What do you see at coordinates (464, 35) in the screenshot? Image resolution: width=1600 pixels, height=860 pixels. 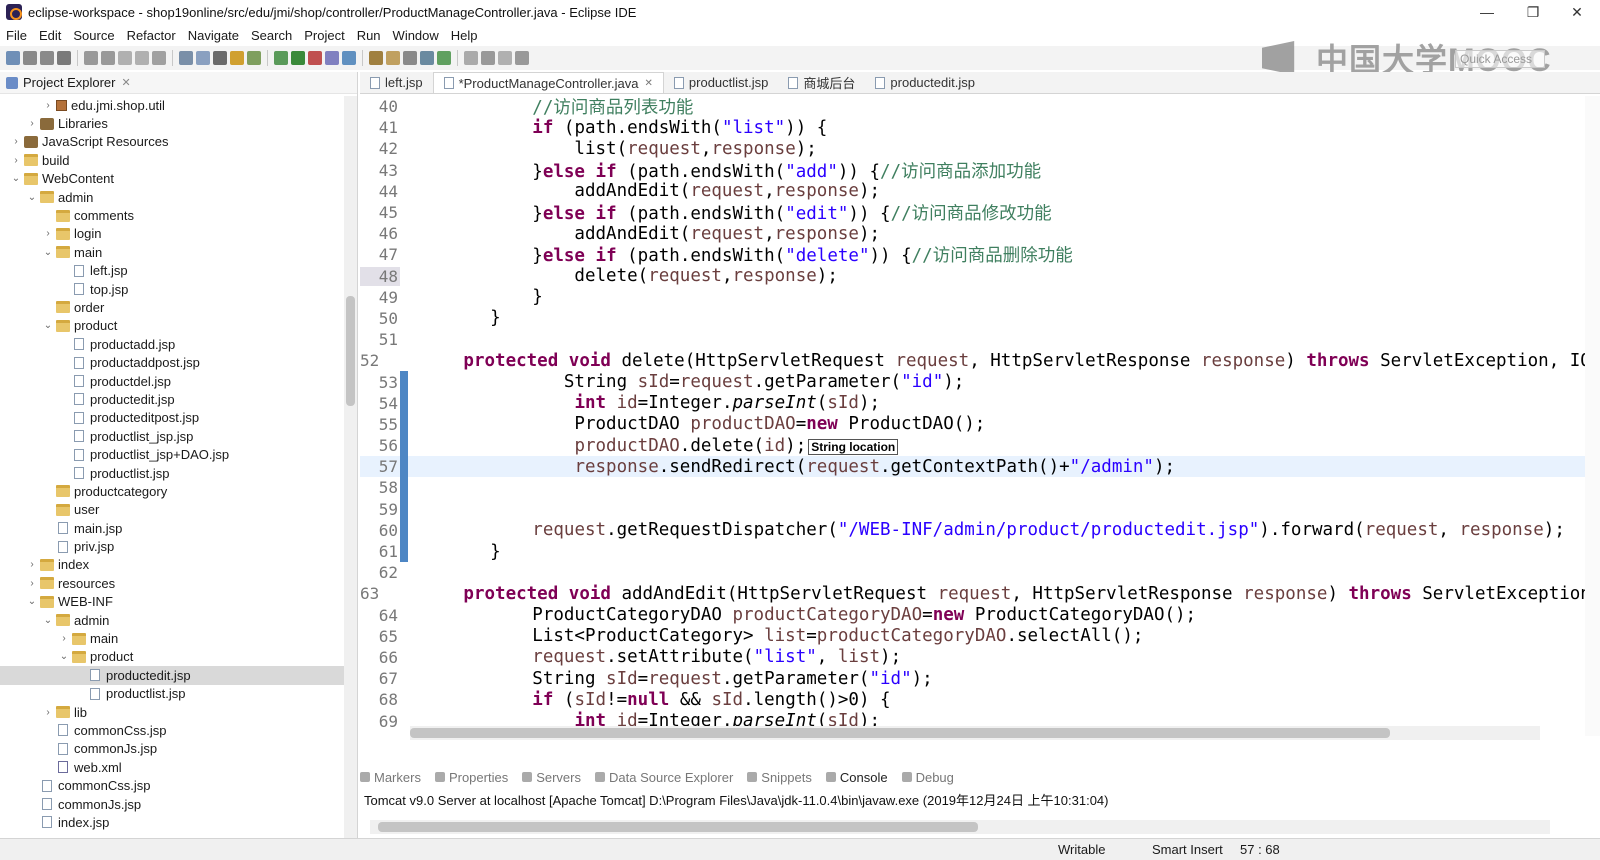 I see `menu-help: Help` at bounding box center [464, 35].